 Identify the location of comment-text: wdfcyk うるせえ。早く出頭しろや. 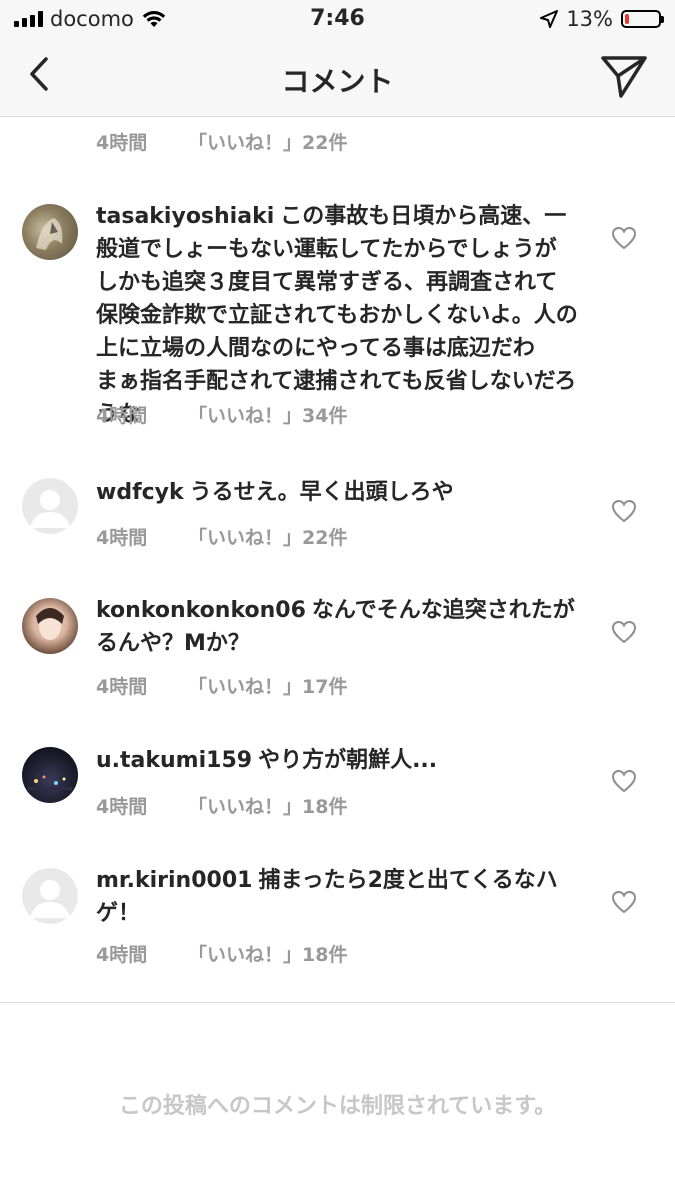
(337, 492).